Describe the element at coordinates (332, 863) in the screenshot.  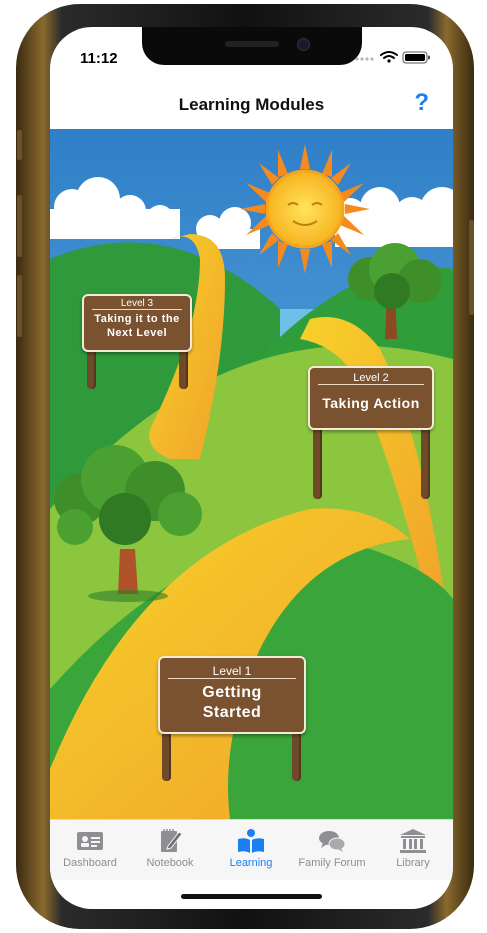
I see `tab-label: Family Forum` at that location.